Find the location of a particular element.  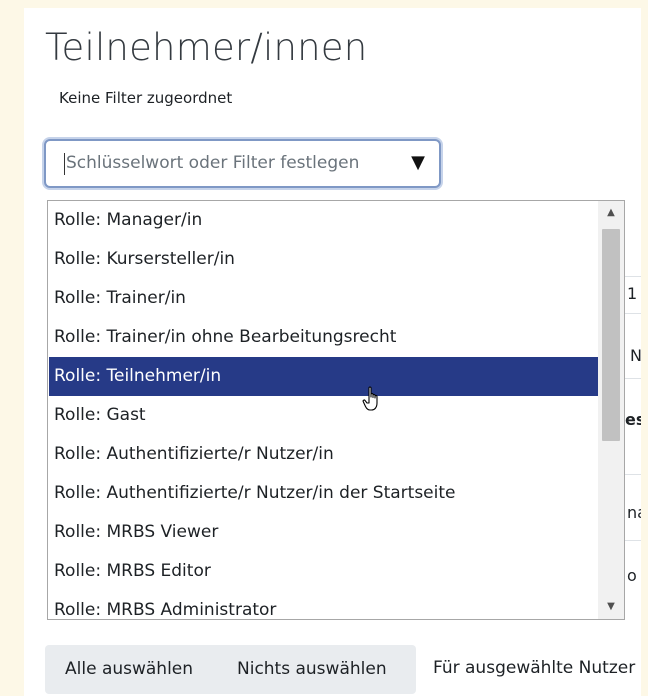

select-all-button: Alle auswählen is located at coordinates (129, 669).